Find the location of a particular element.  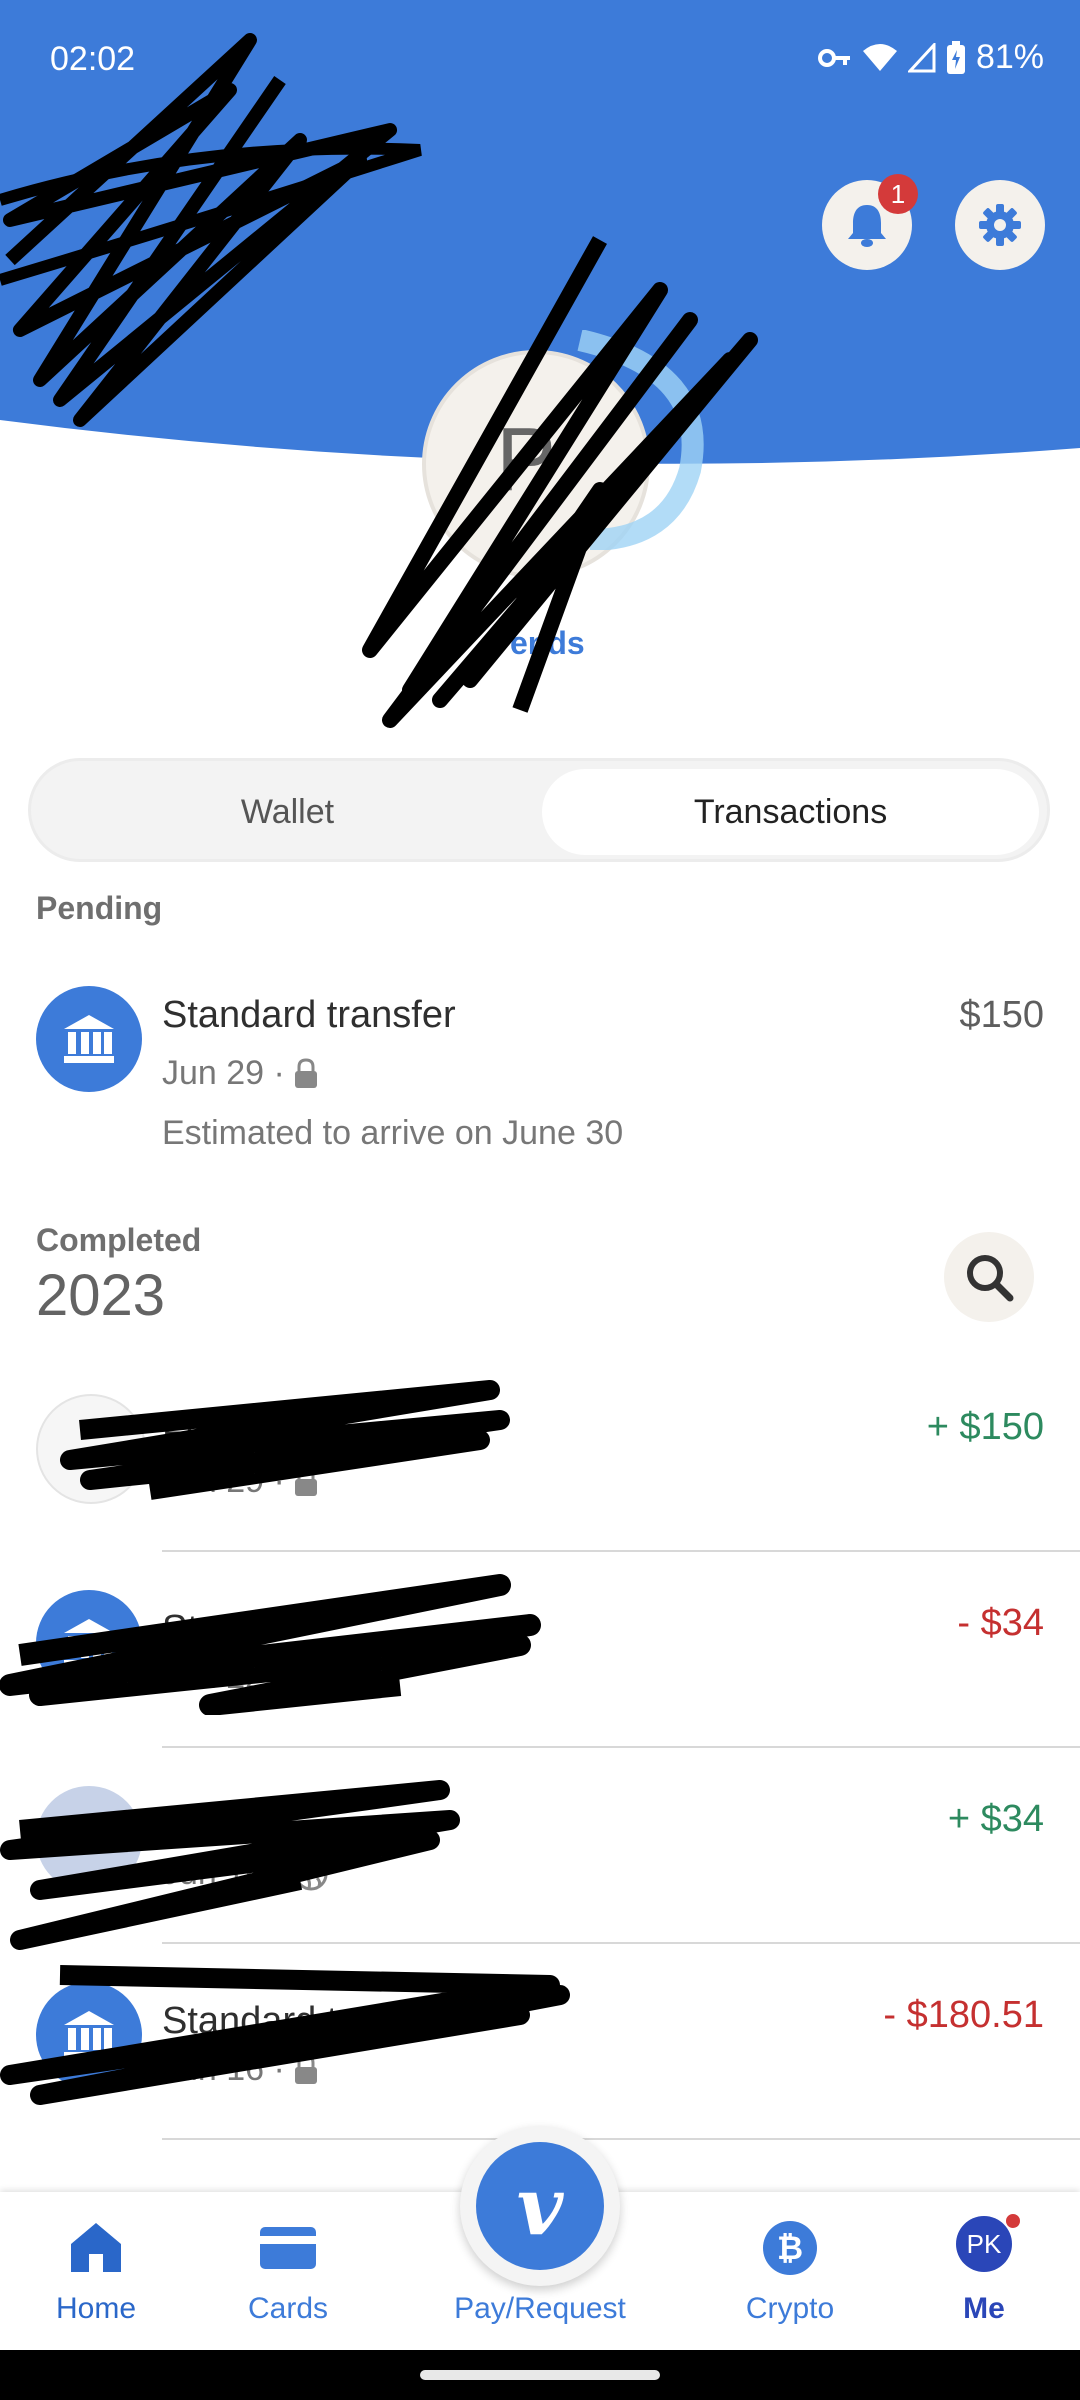

me-avatar: PK is located at coordinates (988, 2243).